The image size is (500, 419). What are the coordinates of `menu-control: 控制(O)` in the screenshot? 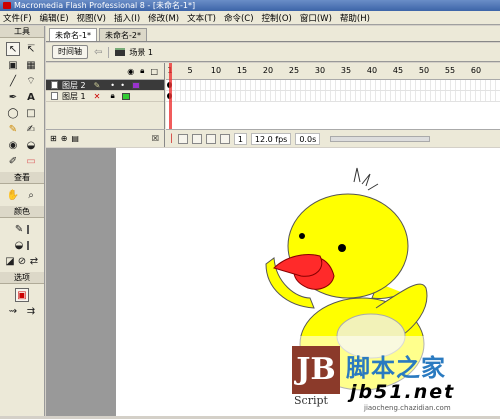 It's located at (277, 18).